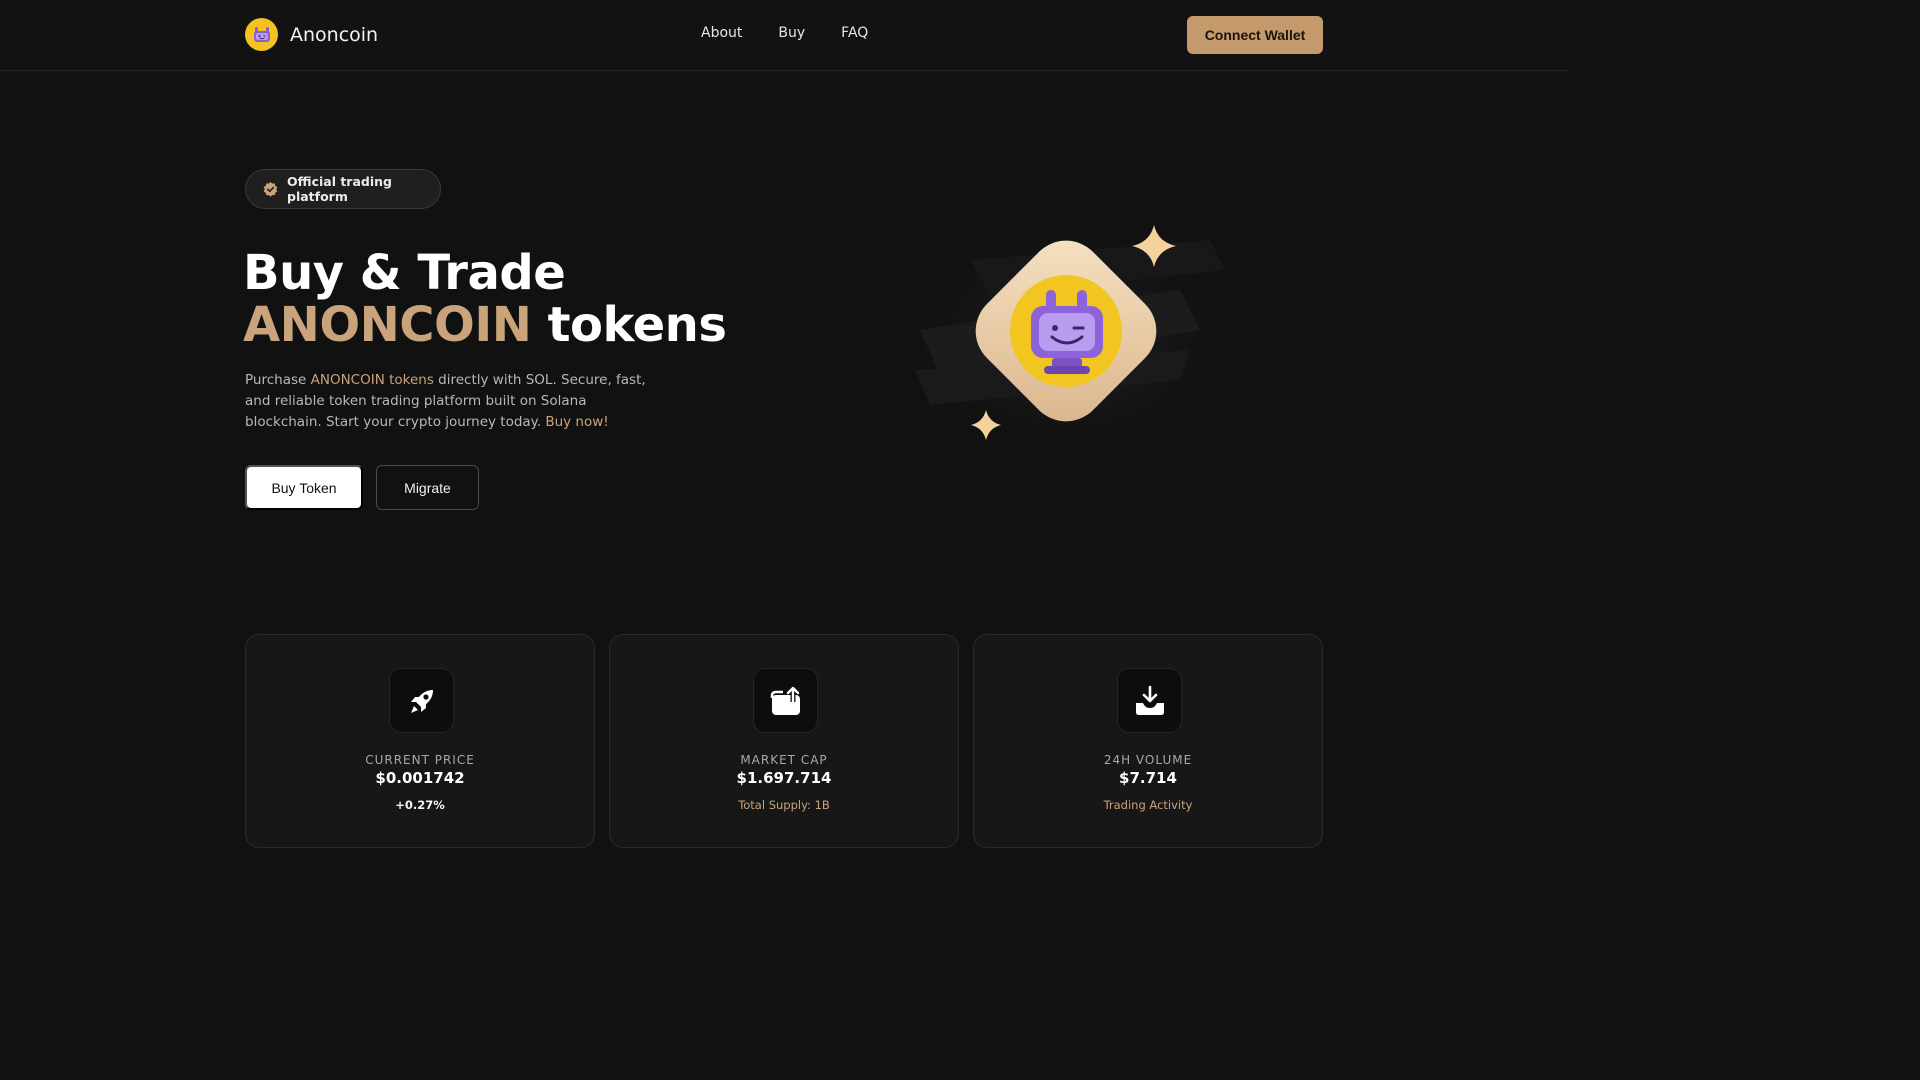 This screenshot has width=1920, height=1080. I want to click on hero-illustration, so click(1070, 350).